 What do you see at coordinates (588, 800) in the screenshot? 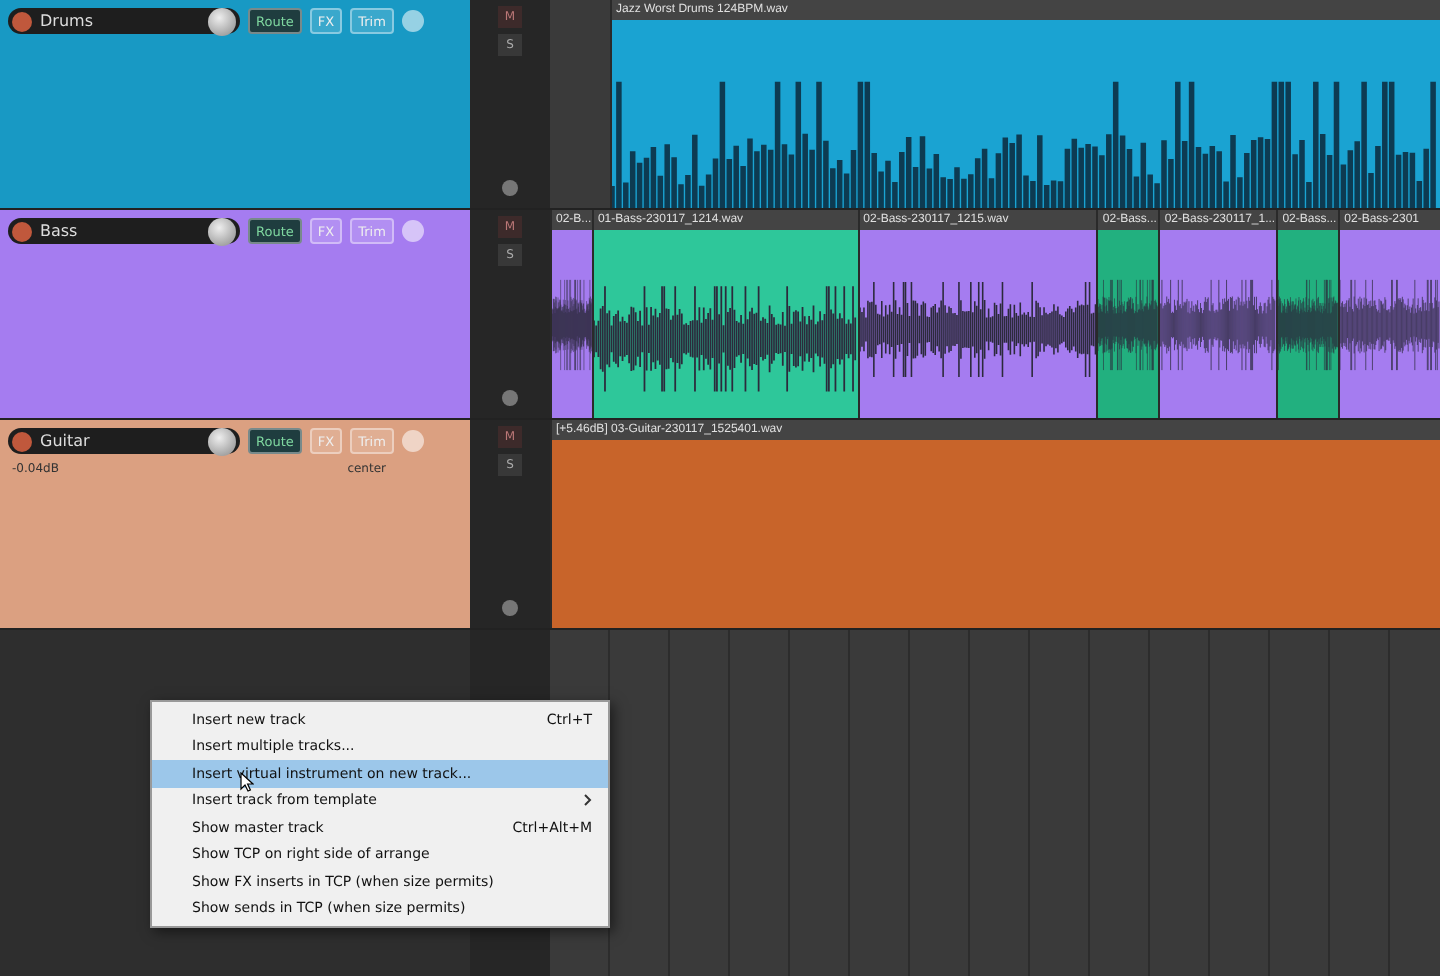
I see `chevron-right-icon` at bounding box center [588, 800].